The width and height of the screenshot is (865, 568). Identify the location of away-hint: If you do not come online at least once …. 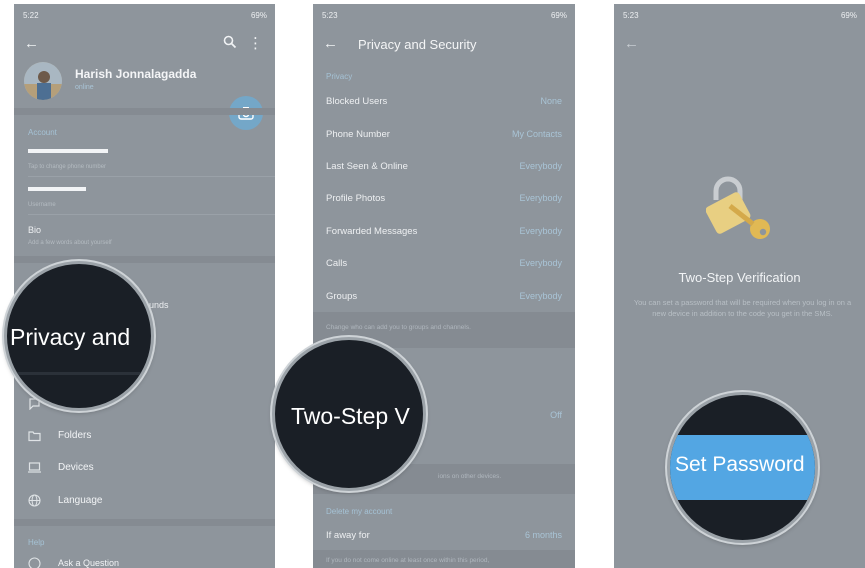
(408, 560).